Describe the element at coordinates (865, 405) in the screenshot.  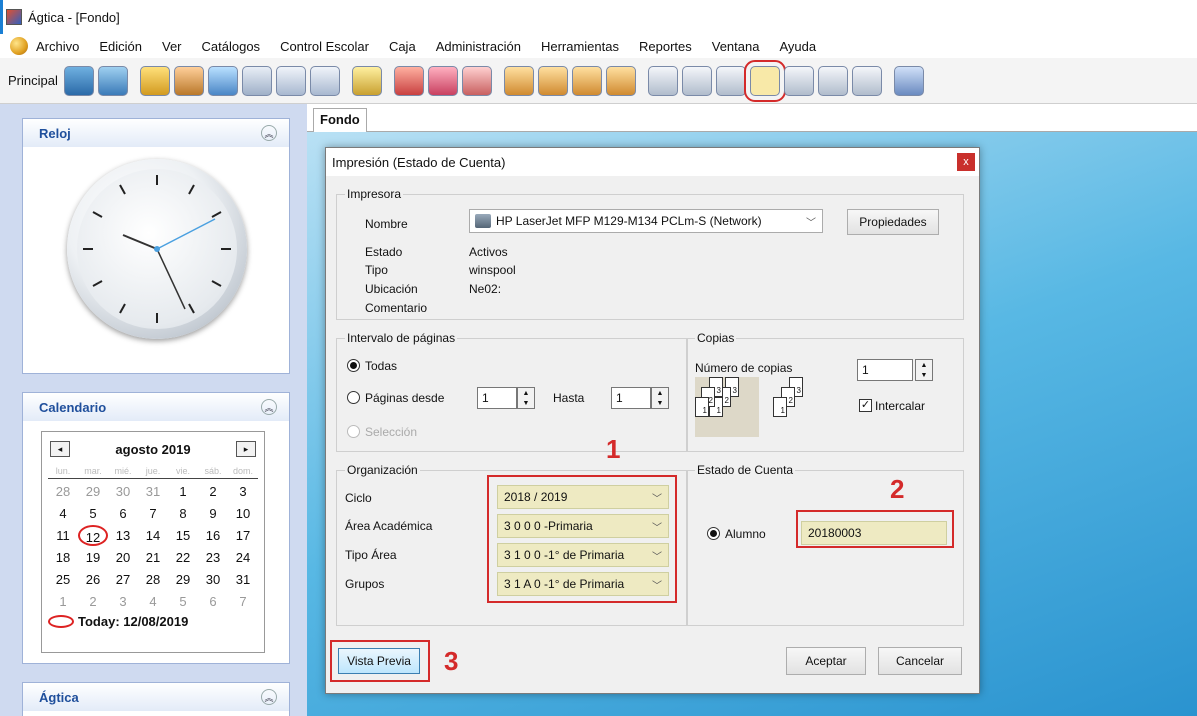
I see `intercalar-checkbox: ✓` at that location.